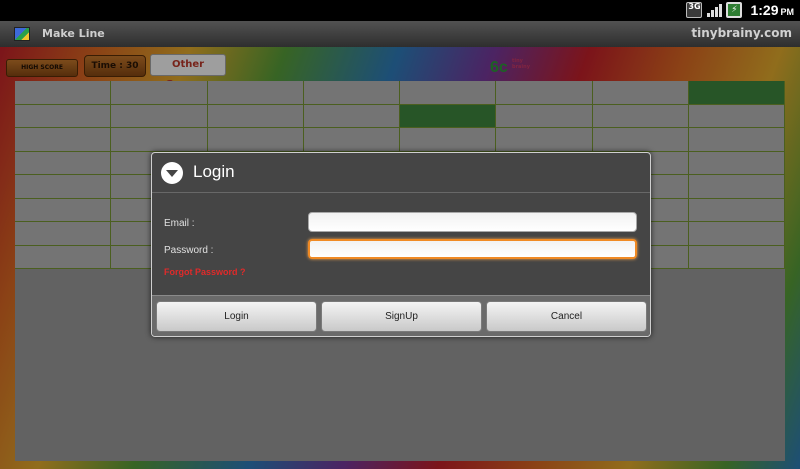  What do you see at coordinates (741, 33) in the screenshot?
I see `site-name: tinybrainy.com` at bounding box center [741, 33].